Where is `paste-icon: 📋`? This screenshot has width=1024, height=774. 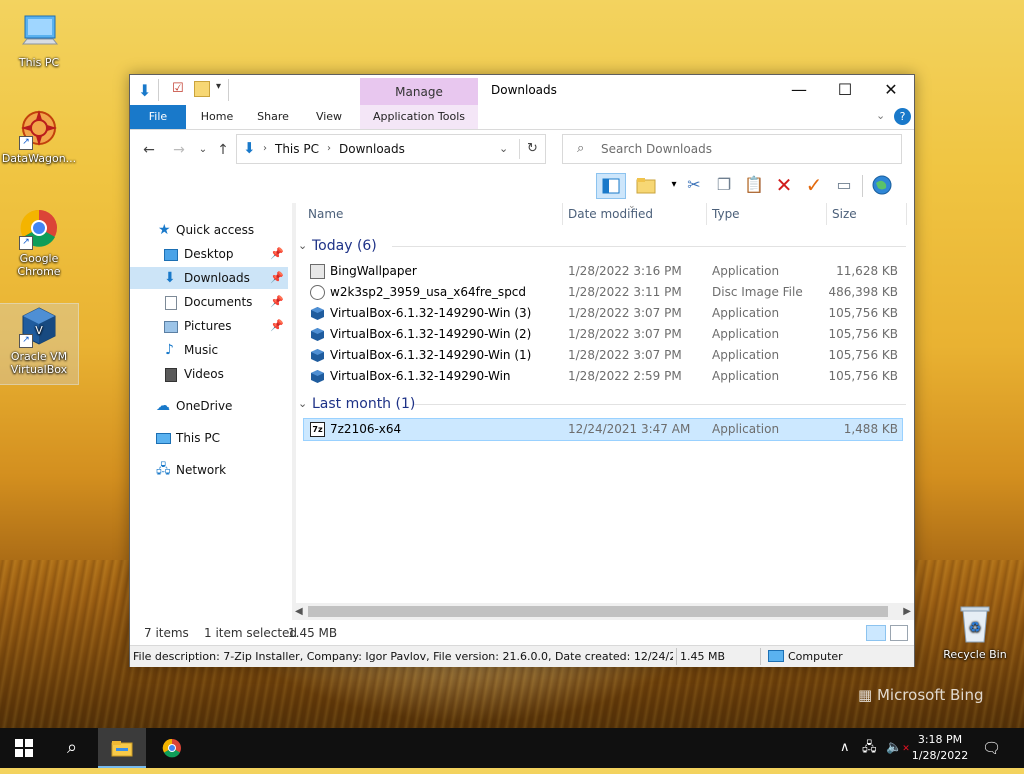 paste-icon: 📋 is located at coordinates (754, 185).